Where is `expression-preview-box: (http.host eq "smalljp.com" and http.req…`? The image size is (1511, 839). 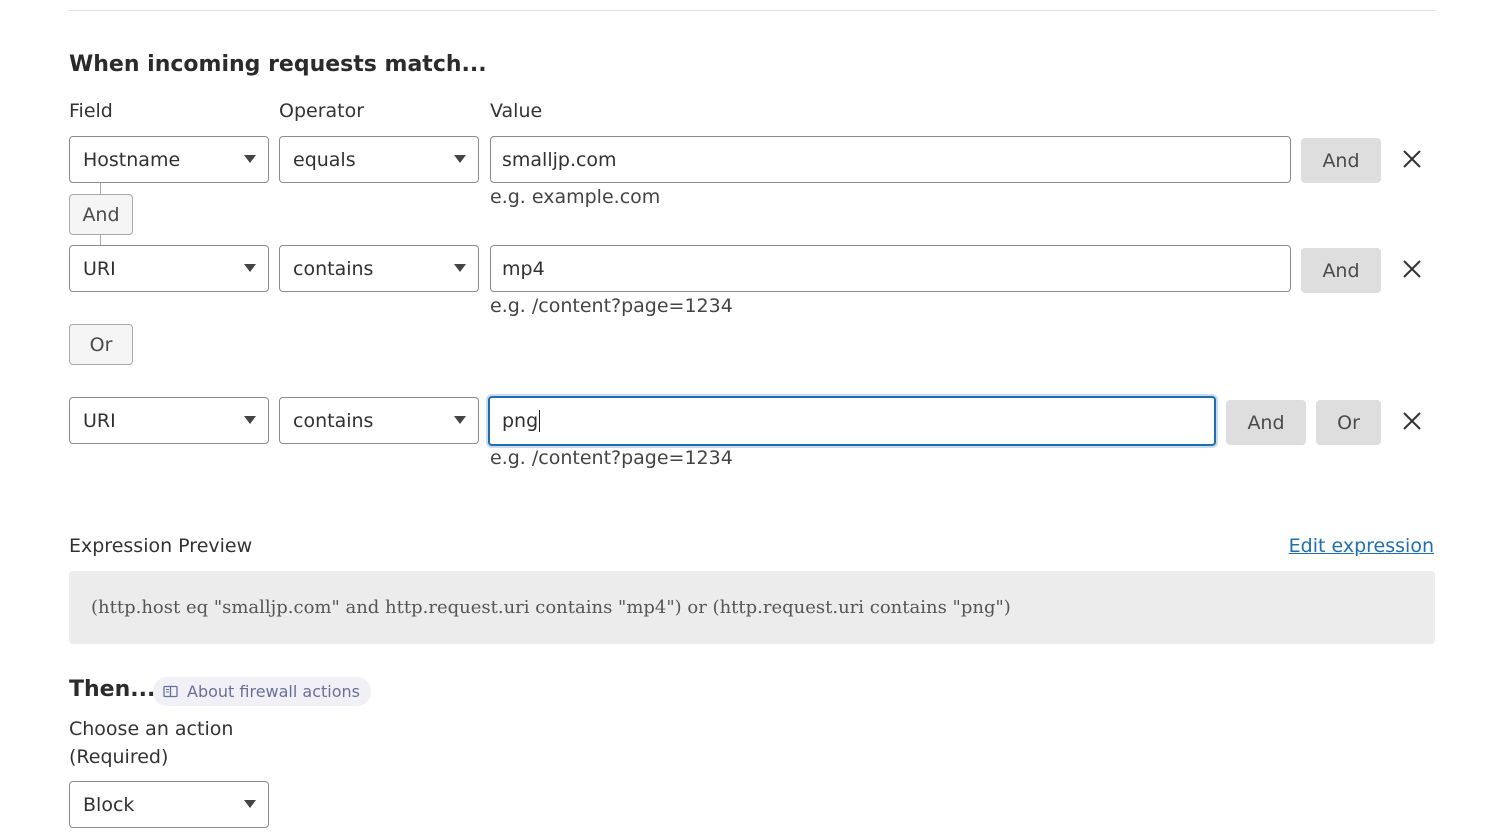
expression-preview-box: (http.host eq "smalljp.com" and http.req… is located at coordinates (752, 607).